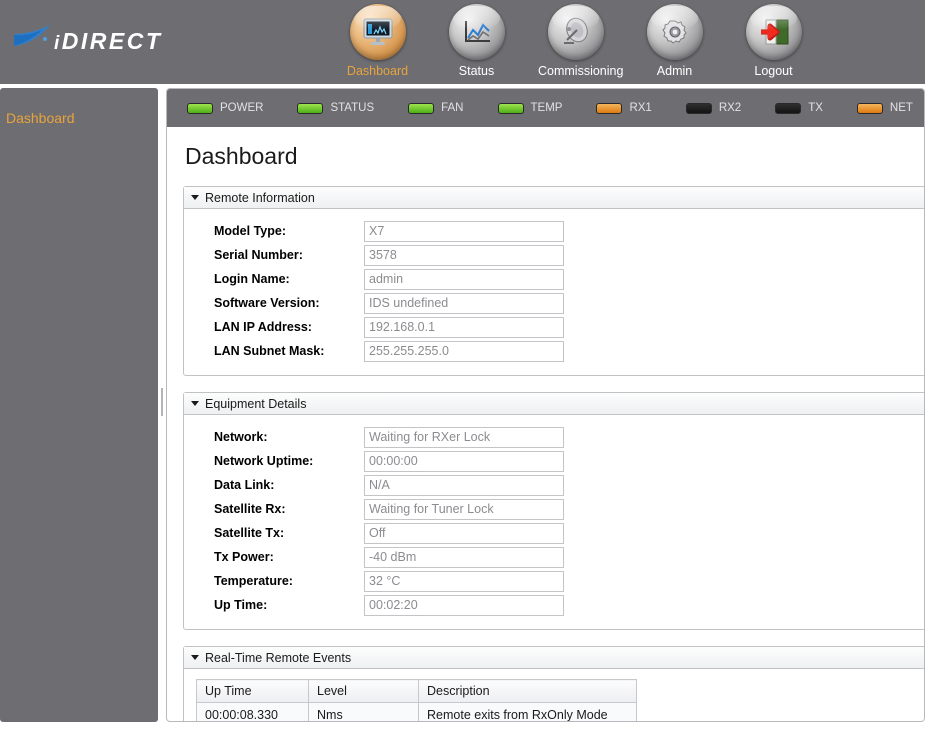 The width and height of the screenshot is (925, 733). What do you see at coordinates (464, 509) in the screenshot?
I see `field-value-satellite-rx: Waiting for Tuner Lock` at bounding box center [464, 509].